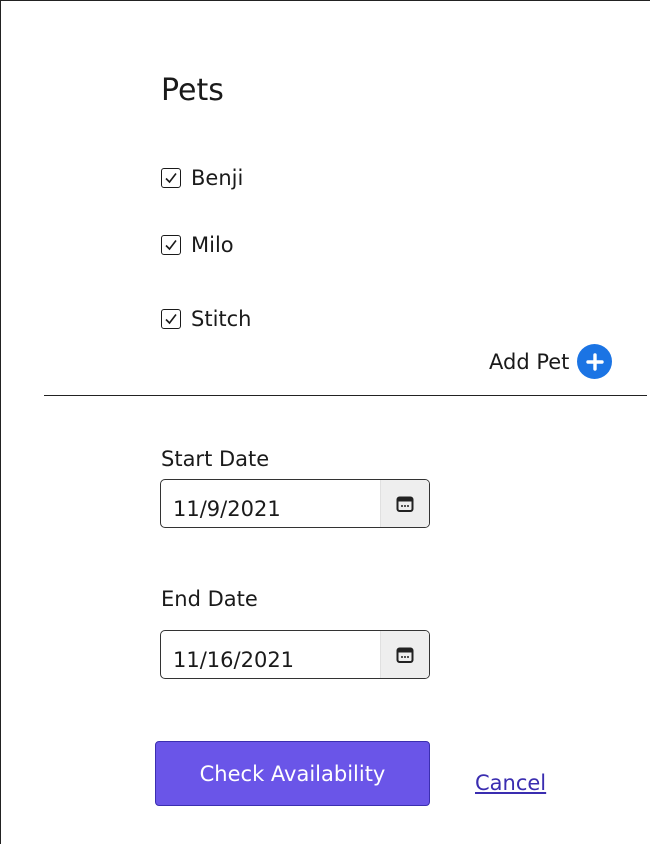  What do you see at coordinates (212, 245) in the screenshot?
I see `pet-name: Milo` at bounding box center [212, 245].